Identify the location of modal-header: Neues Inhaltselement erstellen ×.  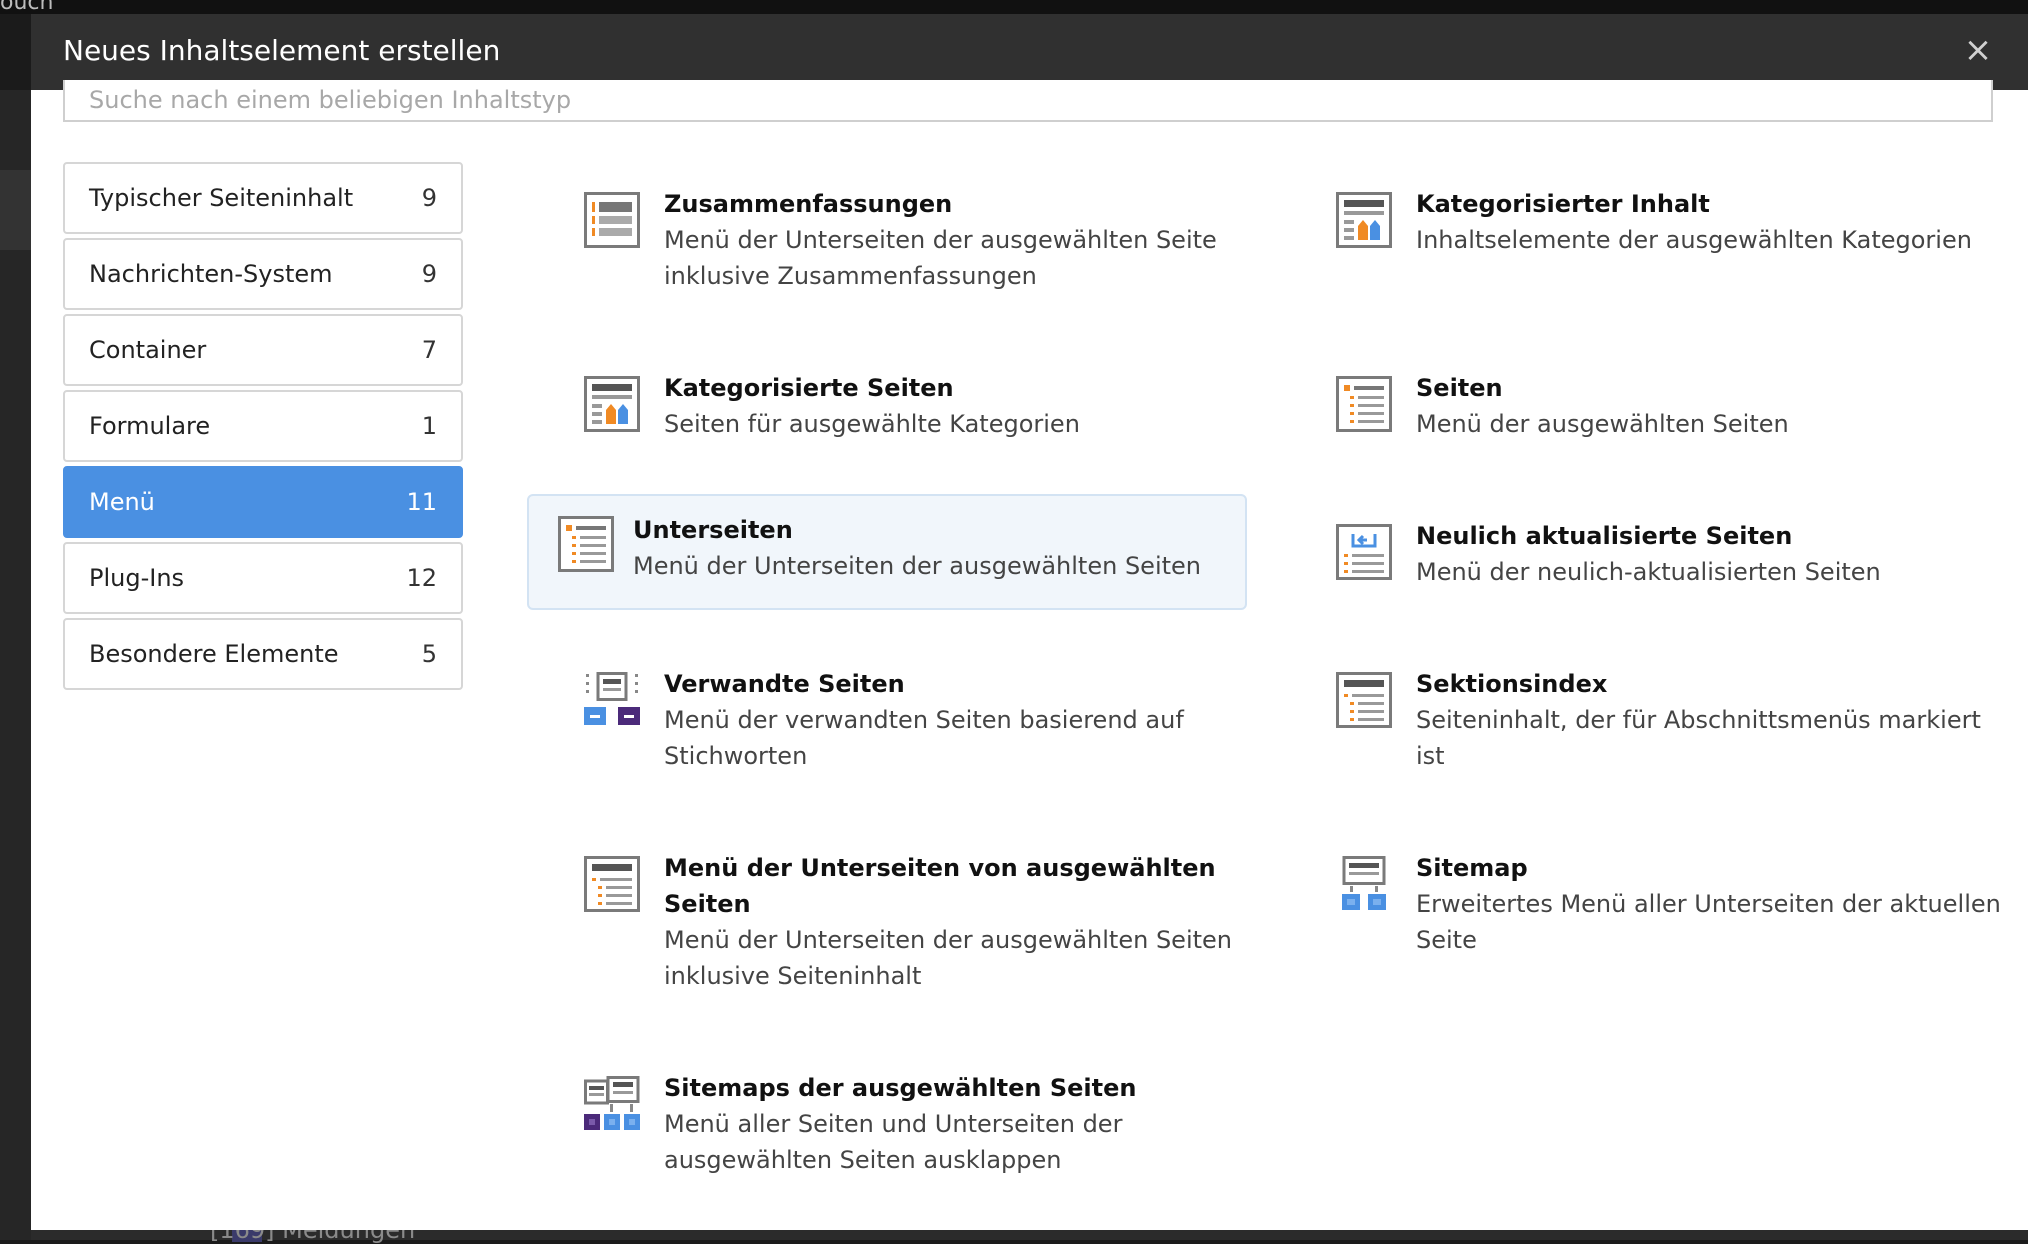
(1029, 52).